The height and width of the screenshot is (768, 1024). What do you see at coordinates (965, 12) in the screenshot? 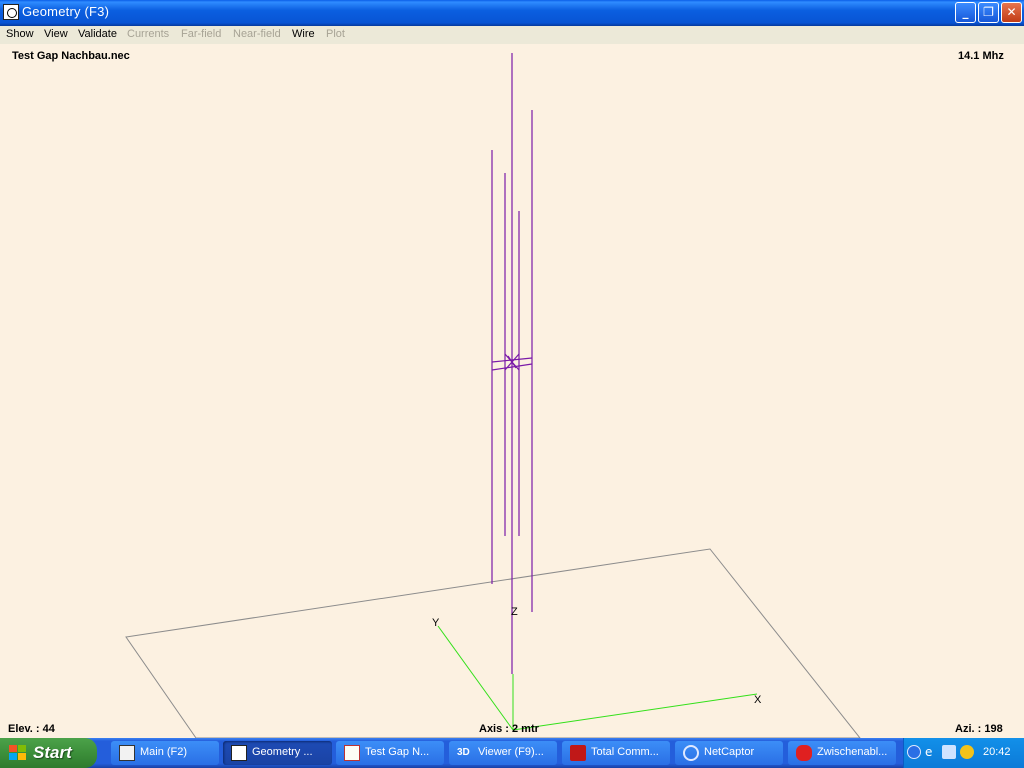
I see `minimize-button: _` at bounding box center [965, 12].